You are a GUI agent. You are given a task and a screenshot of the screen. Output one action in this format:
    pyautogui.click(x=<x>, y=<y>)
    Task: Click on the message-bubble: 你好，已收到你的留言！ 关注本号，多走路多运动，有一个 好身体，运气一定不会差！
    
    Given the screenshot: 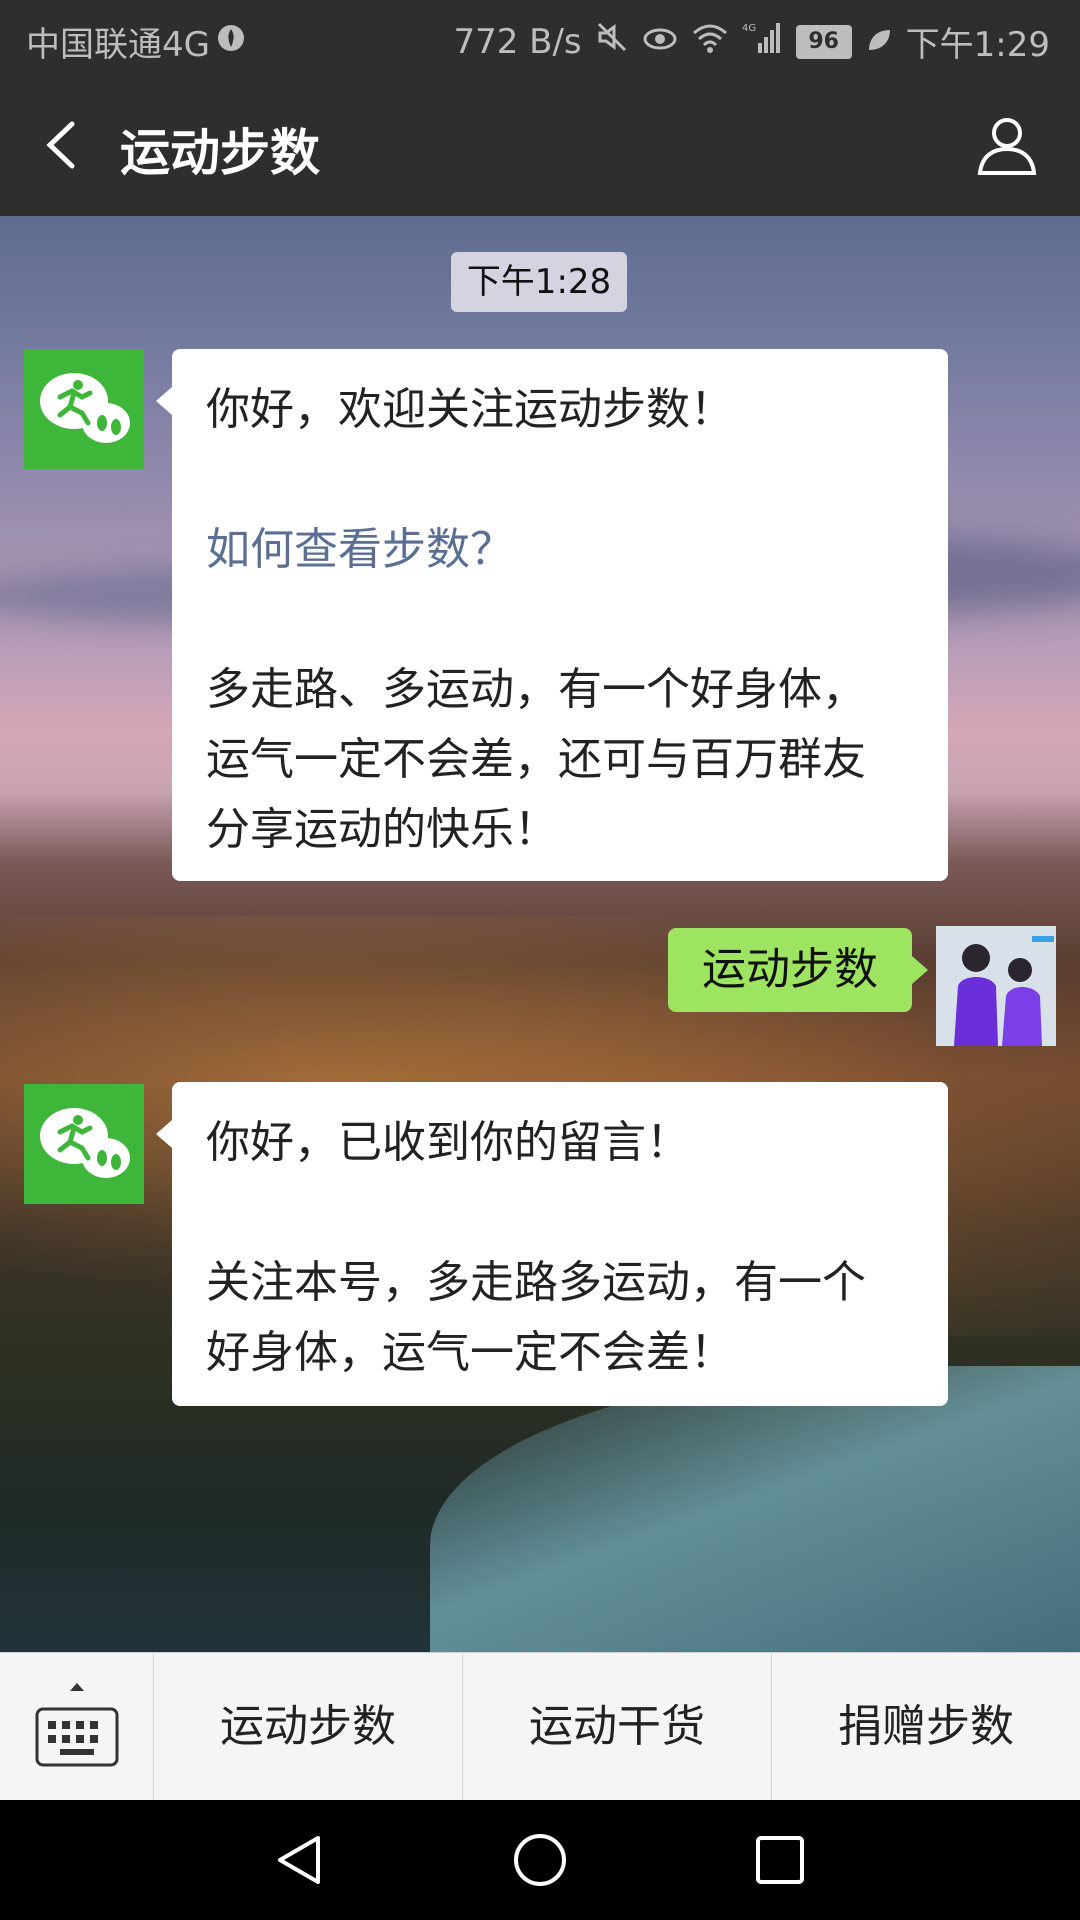 What is the action you would take?
    pyautogui.click(x=552, y=1244)
    